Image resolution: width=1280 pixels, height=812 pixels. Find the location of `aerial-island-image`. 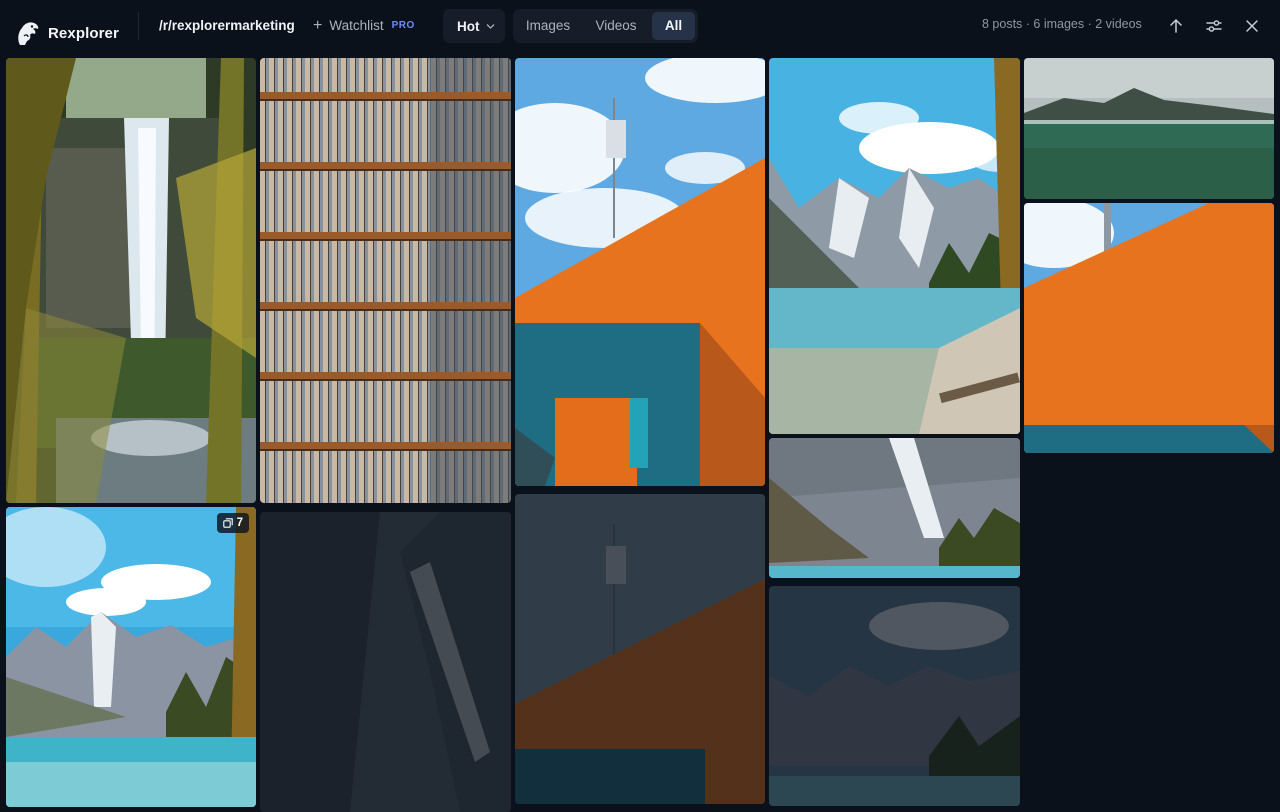

aerial-island-image is located at coordinates (1149, 128).